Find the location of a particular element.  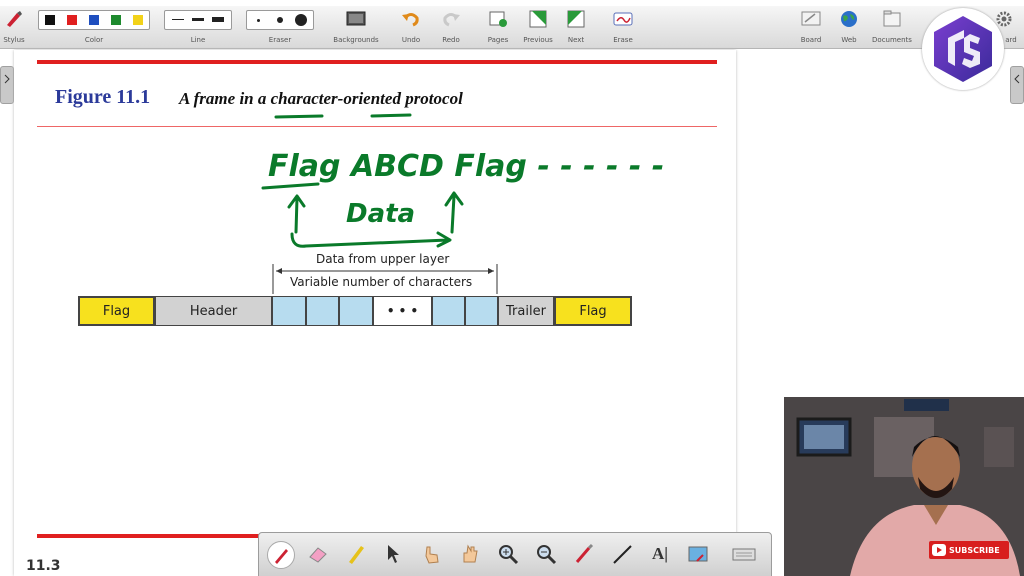

cursor-arrow-icon is located at coordinates (393, 554).